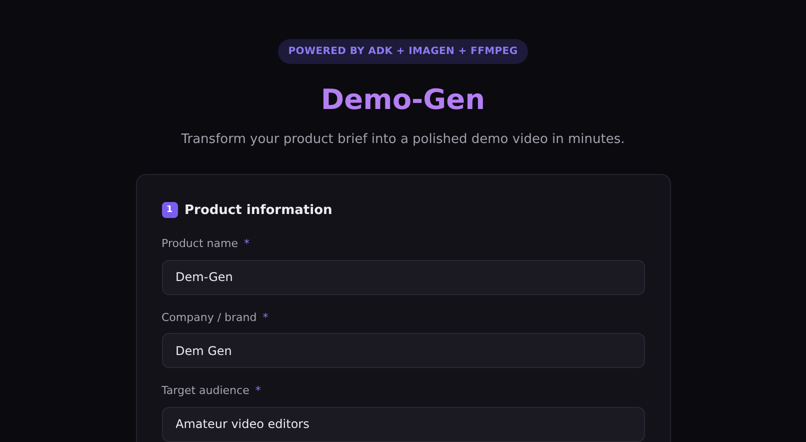  Describe the element at coordinates (403, 140) in the screenshot. I see `app-subtitle: Transform your product brief into a polished demo video in minutes.` at that location.